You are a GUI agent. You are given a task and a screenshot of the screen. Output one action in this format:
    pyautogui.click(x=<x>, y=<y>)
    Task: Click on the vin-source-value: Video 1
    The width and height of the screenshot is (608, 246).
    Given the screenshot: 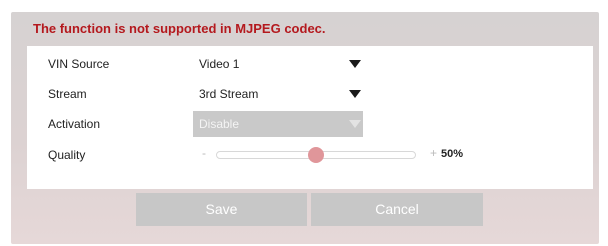 What is the action you would take?
    pyautogui.click(x=219, y=64)
    